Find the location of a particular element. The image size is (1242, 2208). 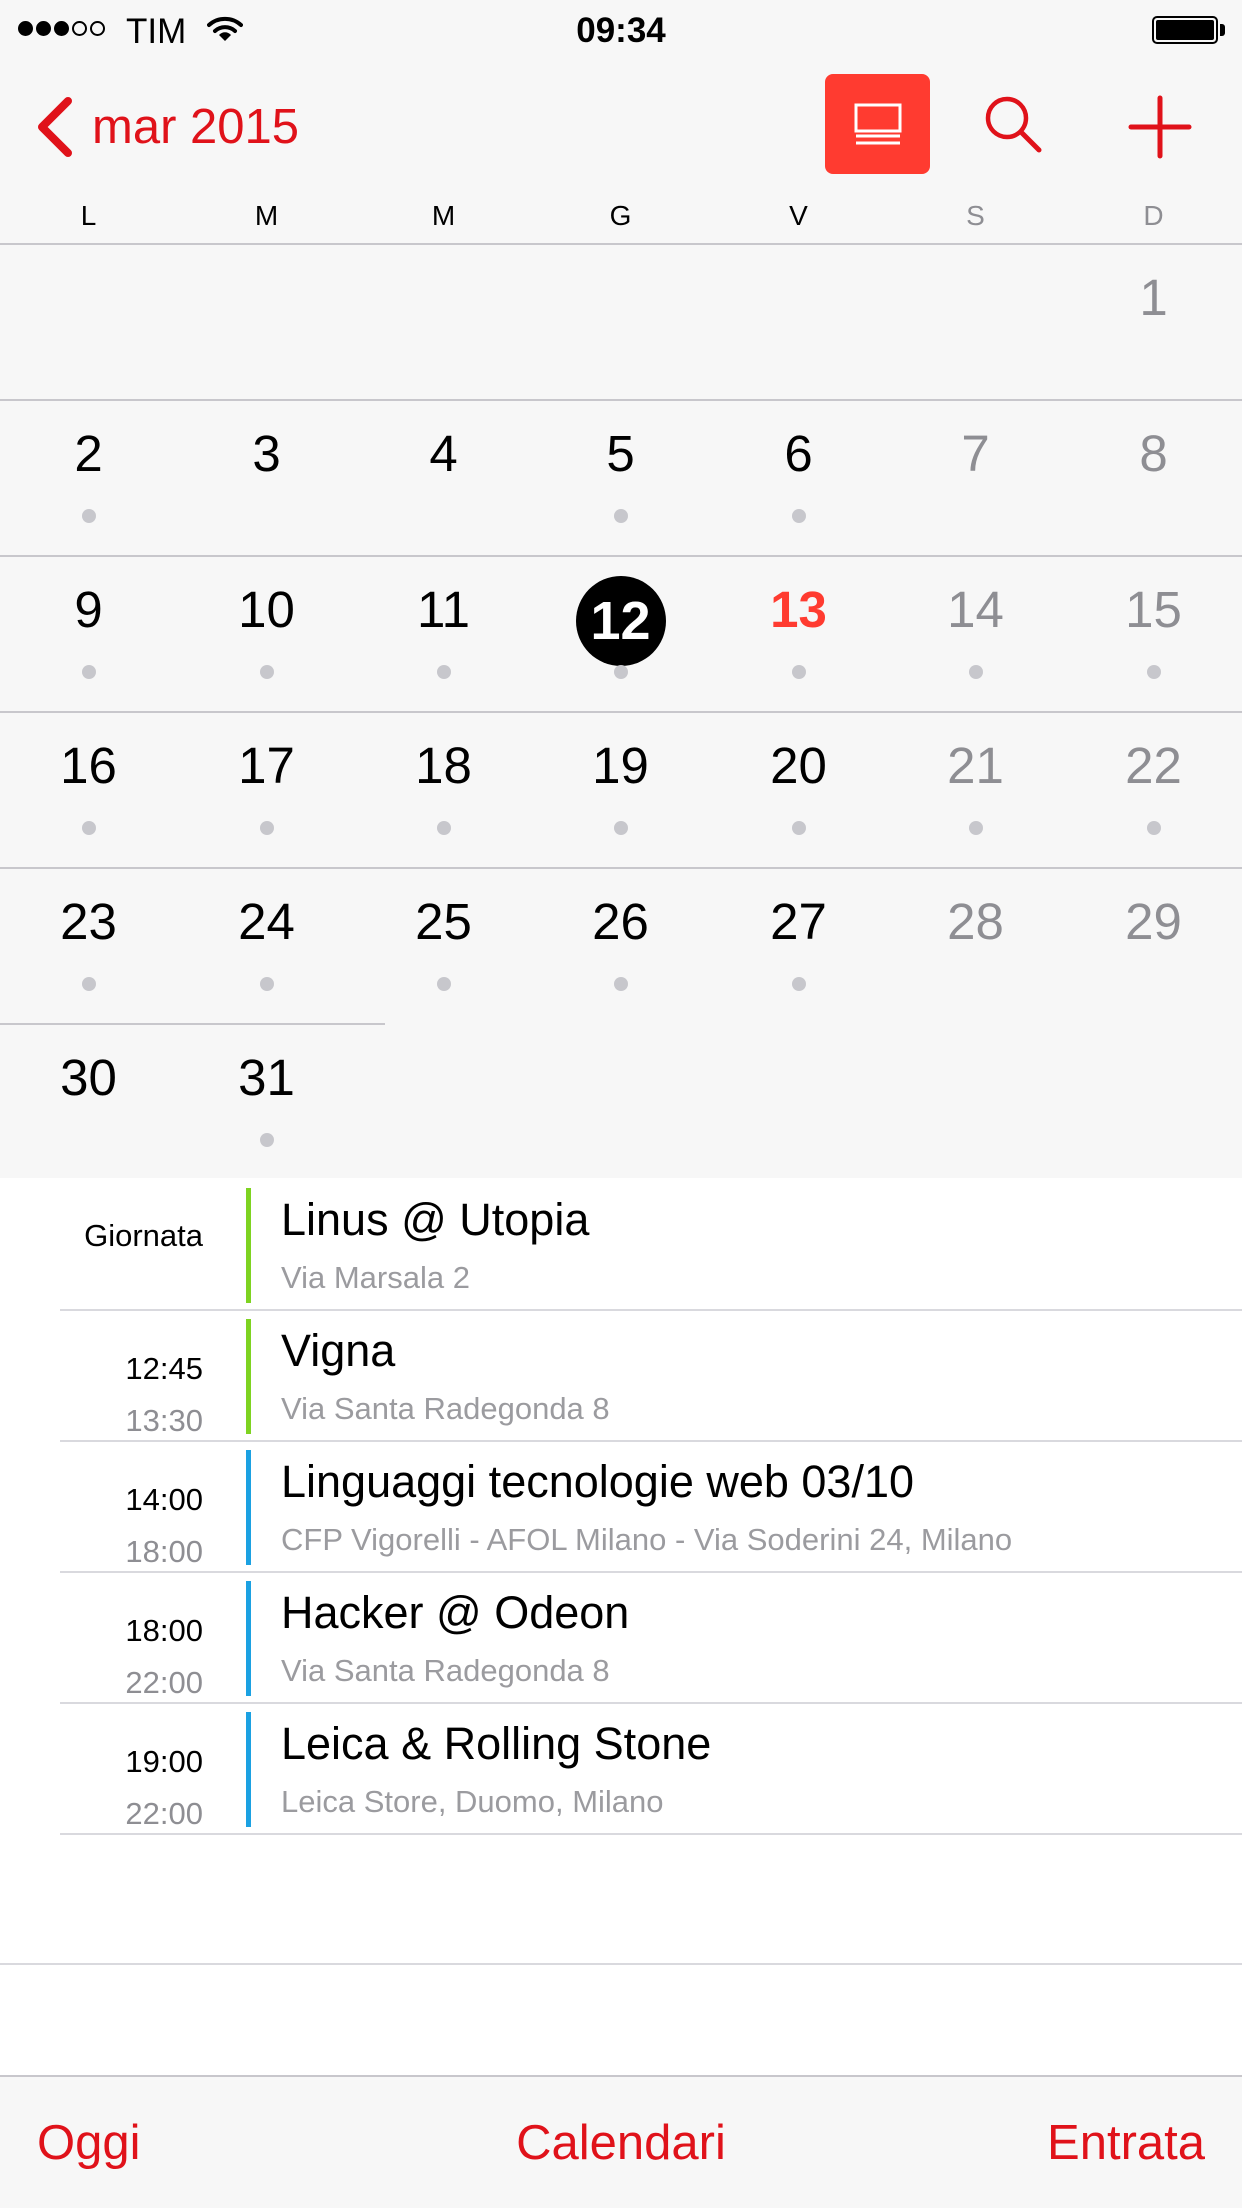

day-cell: 17 is located at coordinates (266, 791).